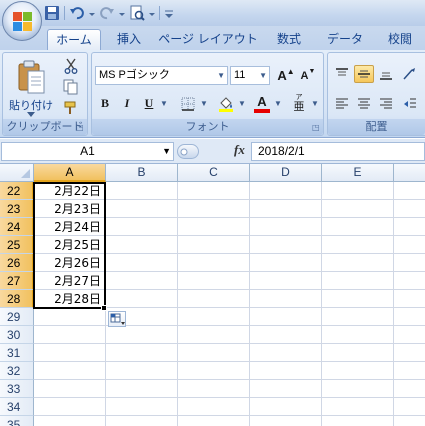 This screenshot has width=425, height=426. I want to click on borders-dropdown-icon: ▼, so click(204, 103).